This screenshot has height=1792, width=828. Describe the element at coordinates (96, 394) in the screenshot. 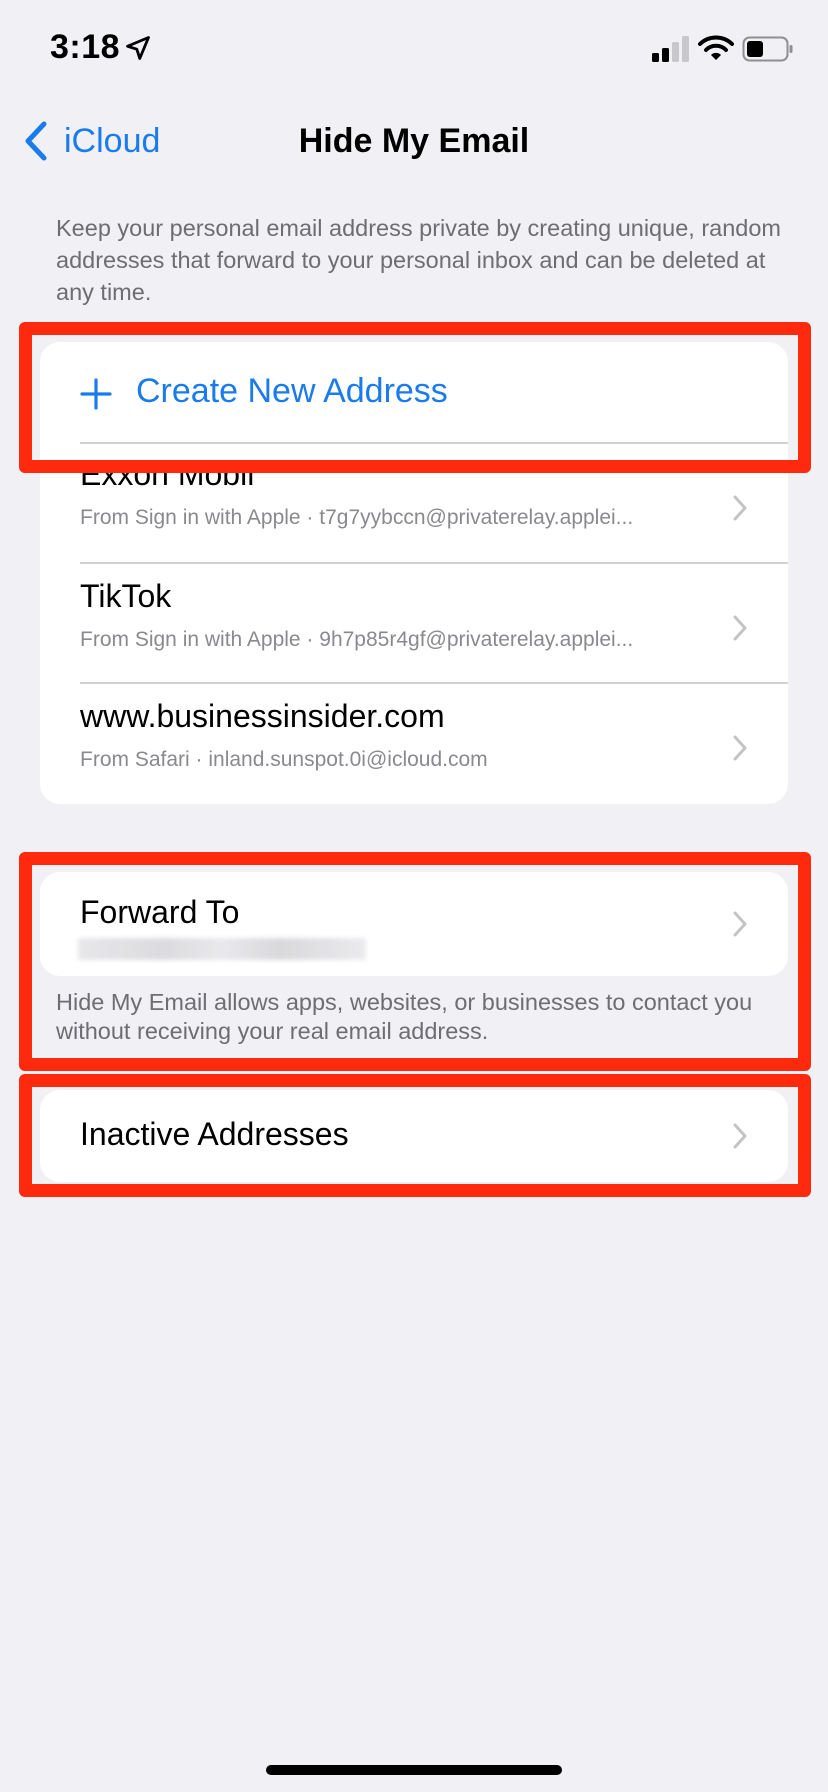

I see `plus-icon` at that location.